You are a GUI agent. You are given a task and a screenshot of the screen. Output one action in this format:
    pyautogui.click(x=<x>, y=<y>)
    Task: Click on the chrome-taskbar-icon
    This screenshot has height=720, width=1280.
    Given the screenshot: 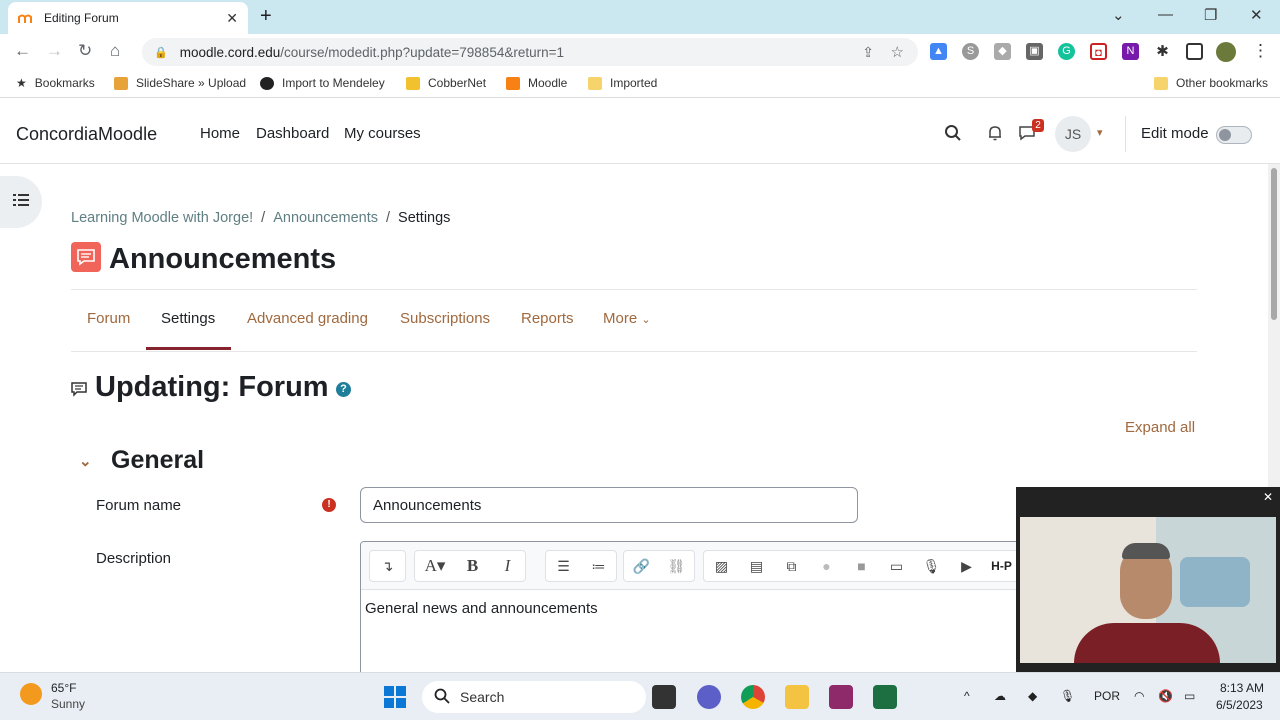 What is the action you would take?
    pyautogui.click(x=753, y=697)
    